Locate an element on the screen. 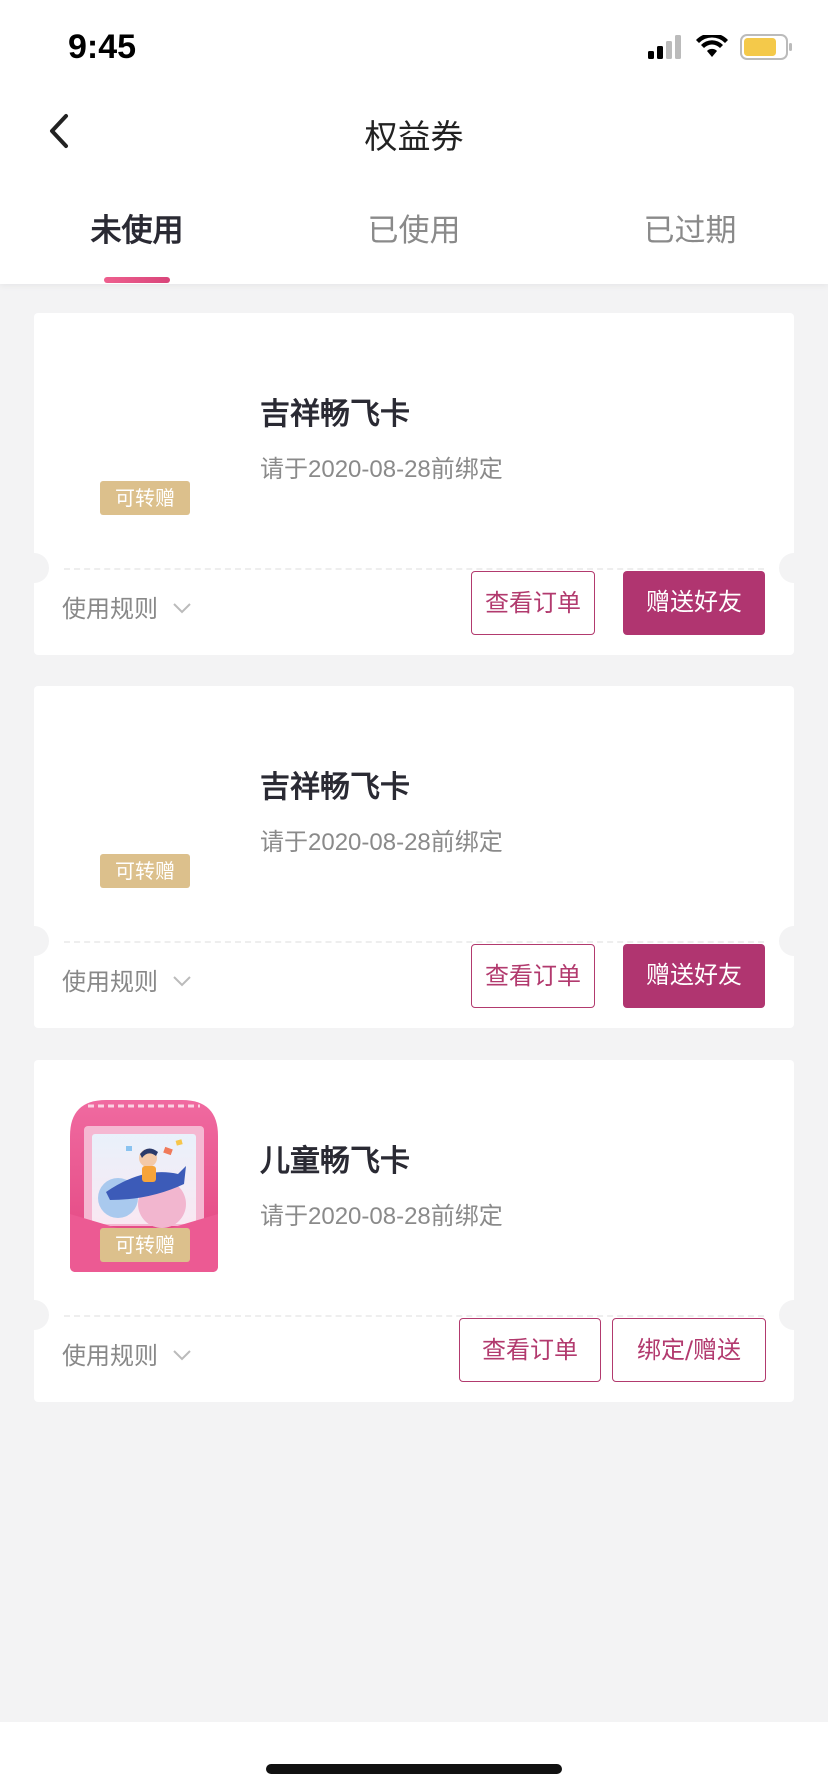  tab-bar: 未使用 已使用 已过期 is located at coordinates (414, 244).